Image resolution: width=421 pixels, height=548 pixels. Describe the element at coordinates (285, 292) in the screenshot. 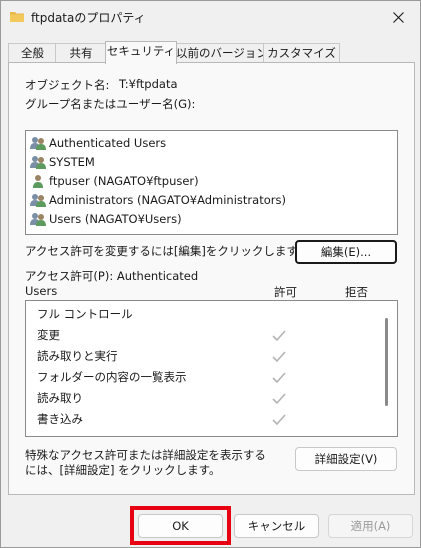

I see `allow-column-header: 許可` at that location.